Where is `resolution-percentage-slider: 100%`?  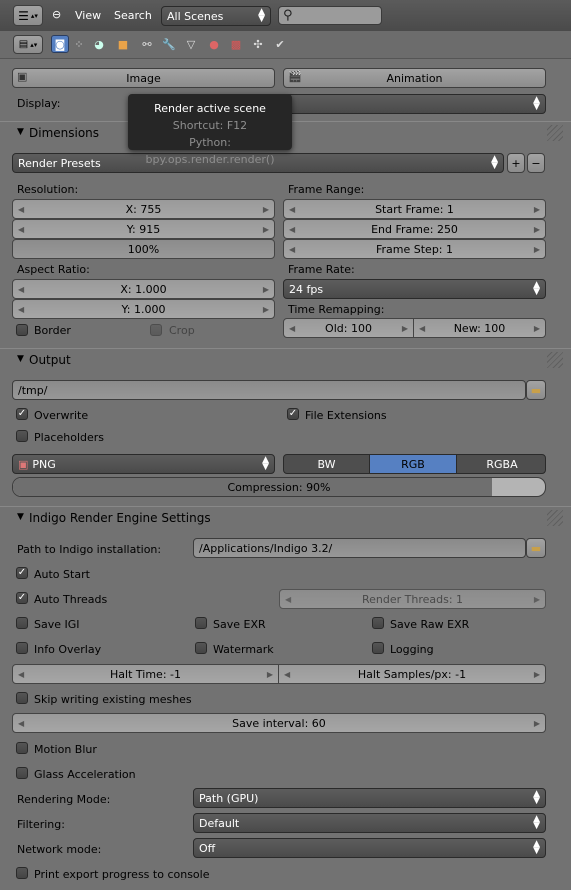 resolution-percentage-slider: 100% is located at coordinates (143, 249).